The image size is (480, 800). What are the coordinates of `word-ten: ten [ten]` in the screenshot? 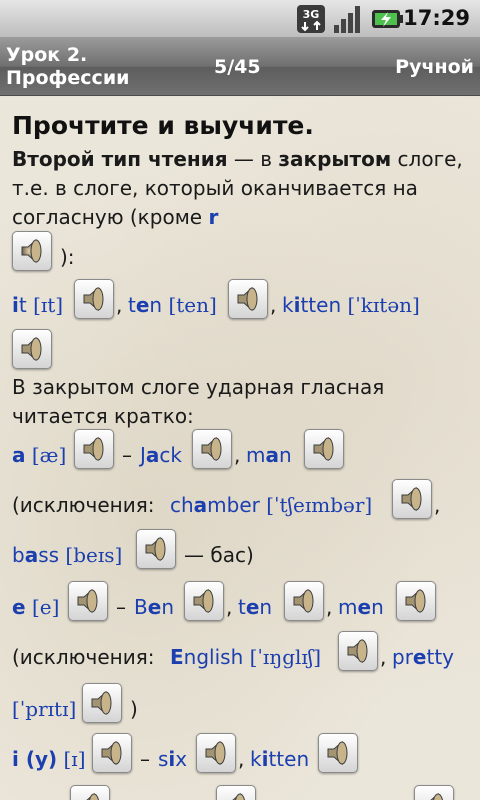 It's located at (172, 305).